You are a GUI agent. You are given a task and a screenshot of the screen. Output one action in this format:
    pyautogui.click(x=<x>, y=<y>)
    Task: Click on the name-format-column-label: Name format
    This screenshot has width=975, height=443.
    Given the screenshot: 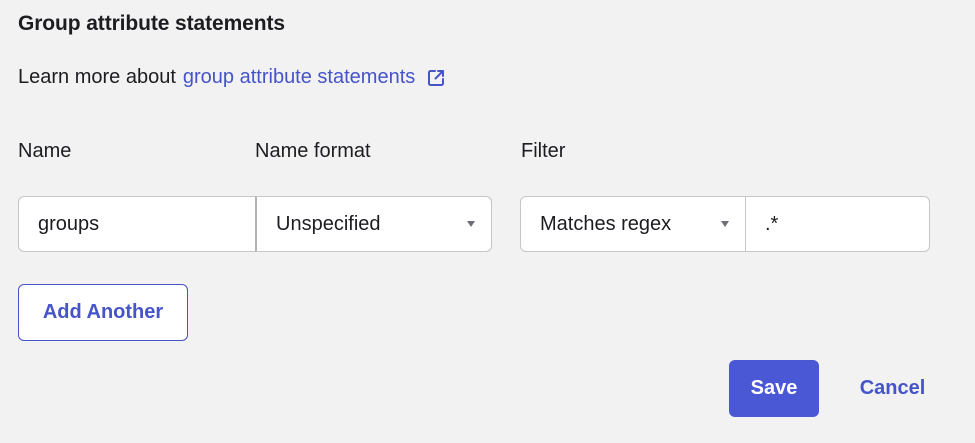 What is the action you would take?
    pyautogui.click(x=313, y=151)
    